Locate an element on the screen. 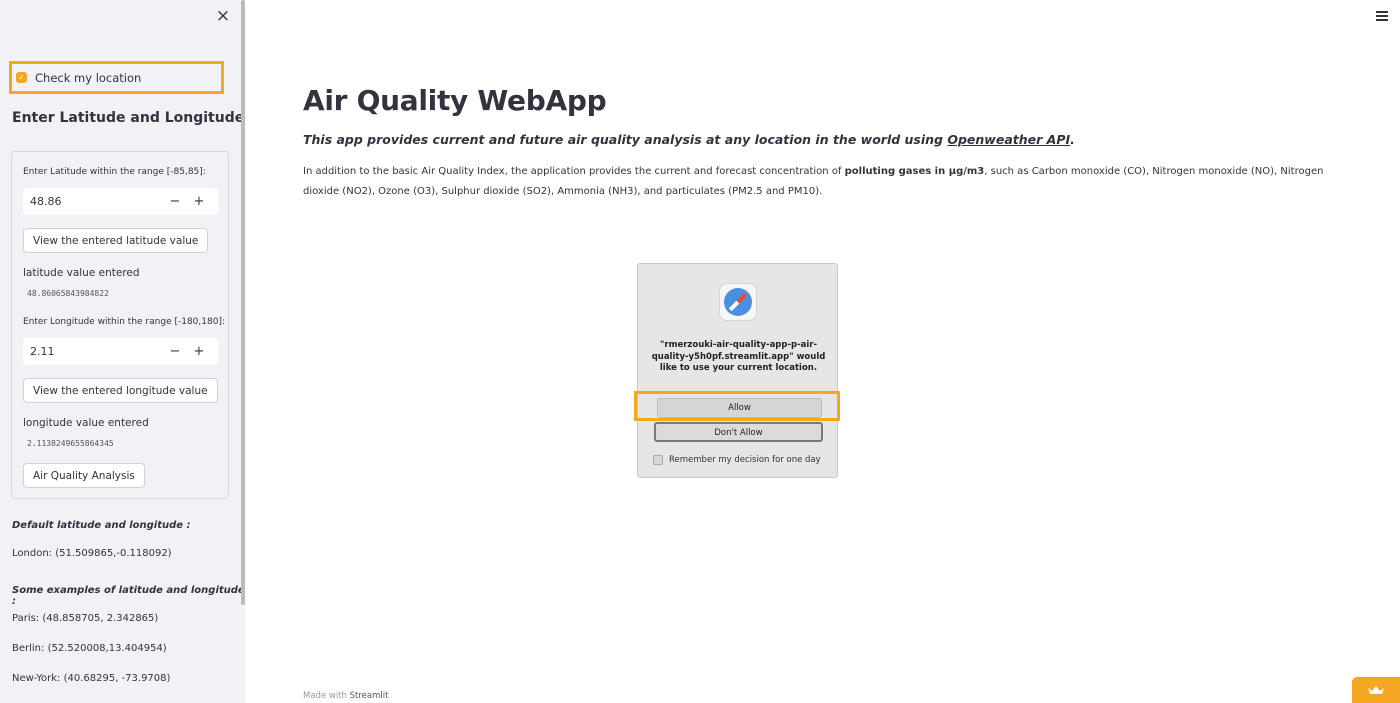 The width and height of the screenshot is (1400, 703). checkbox-checked-icon: ✓ is located at coordinates (21, 77).